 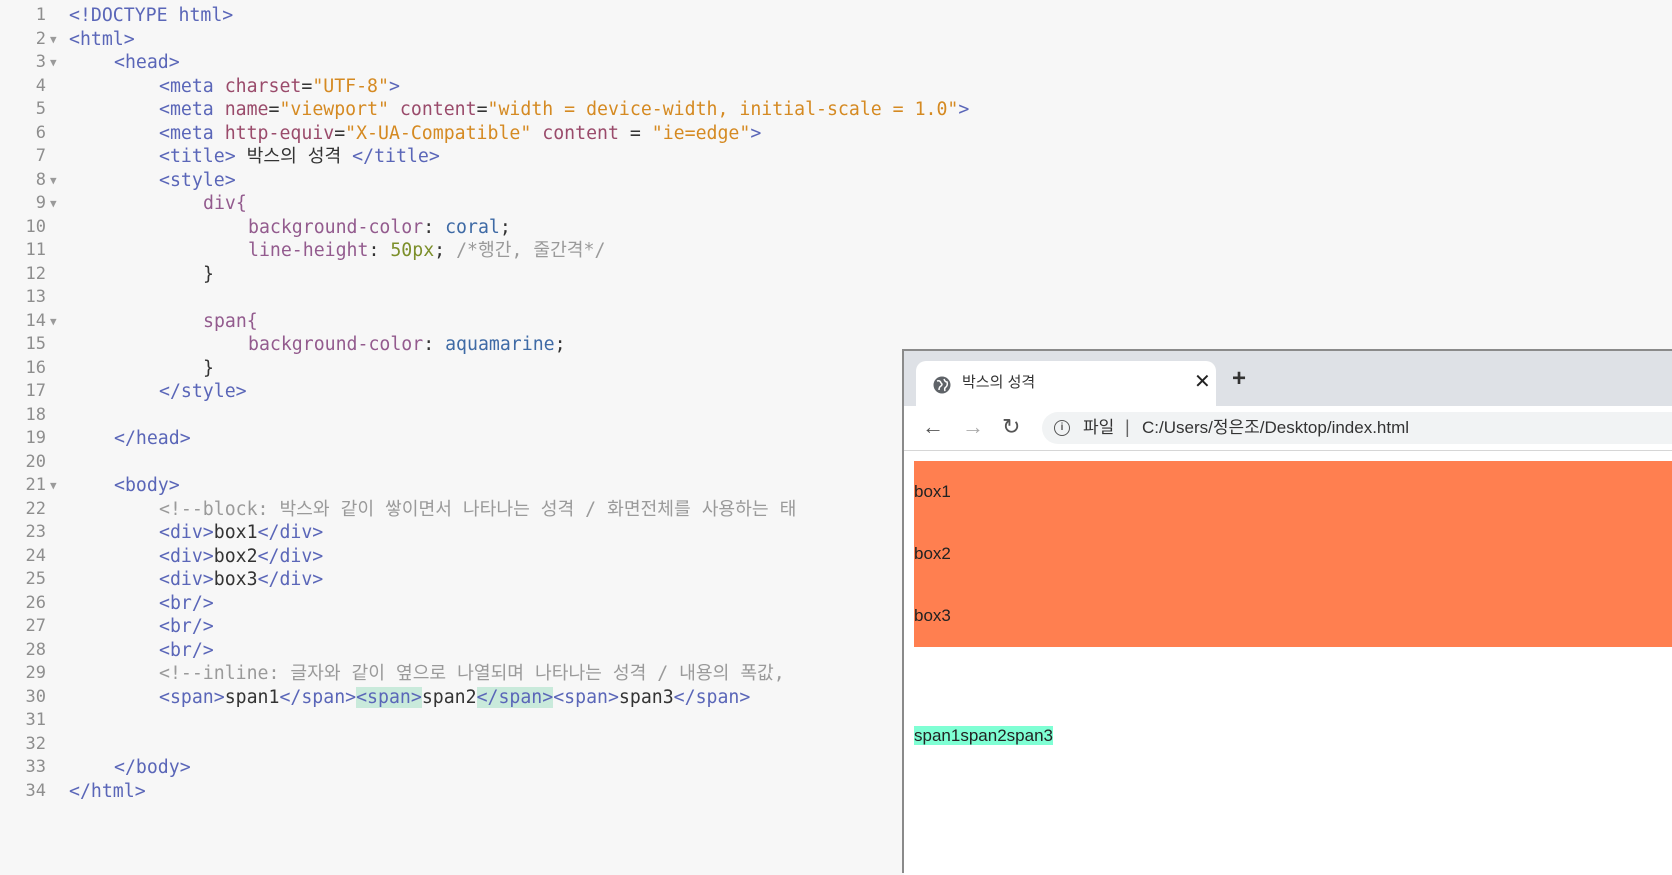 I want to click on line-number: 33, so click(x=35, y=767).